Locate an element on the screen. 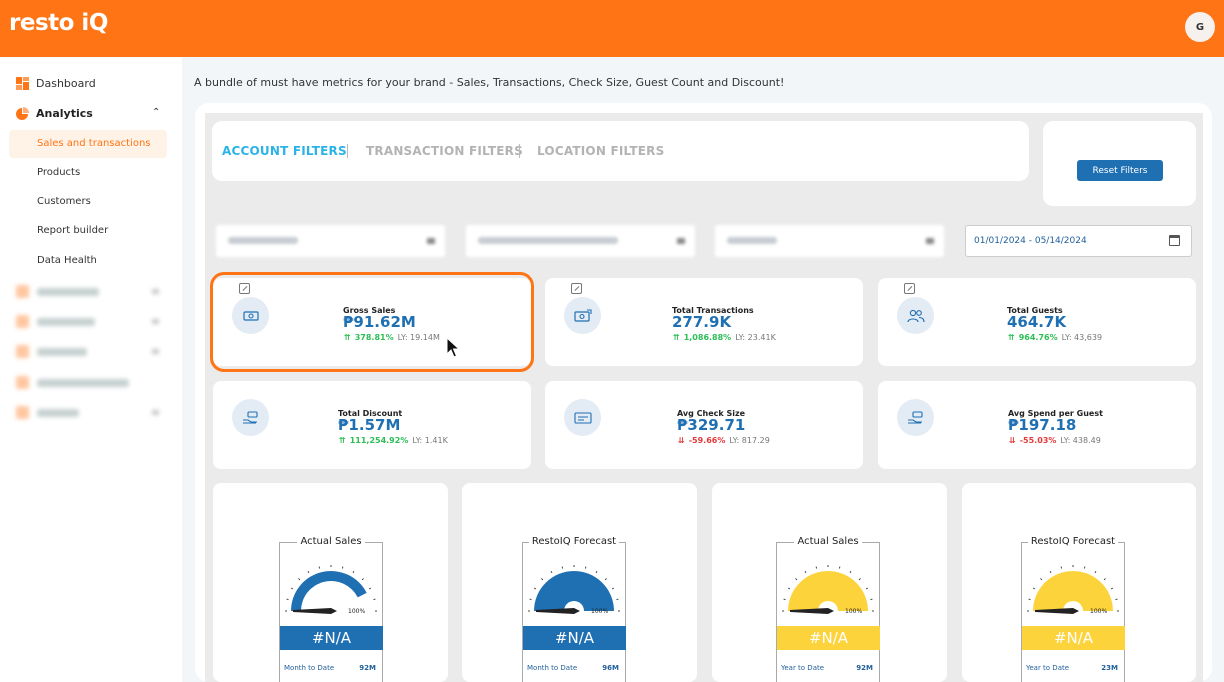 Image resolution: width=1224 pixels, height=682 pixels. reset-filters-button: Reset Filters is located at coordinates (1120, 170).